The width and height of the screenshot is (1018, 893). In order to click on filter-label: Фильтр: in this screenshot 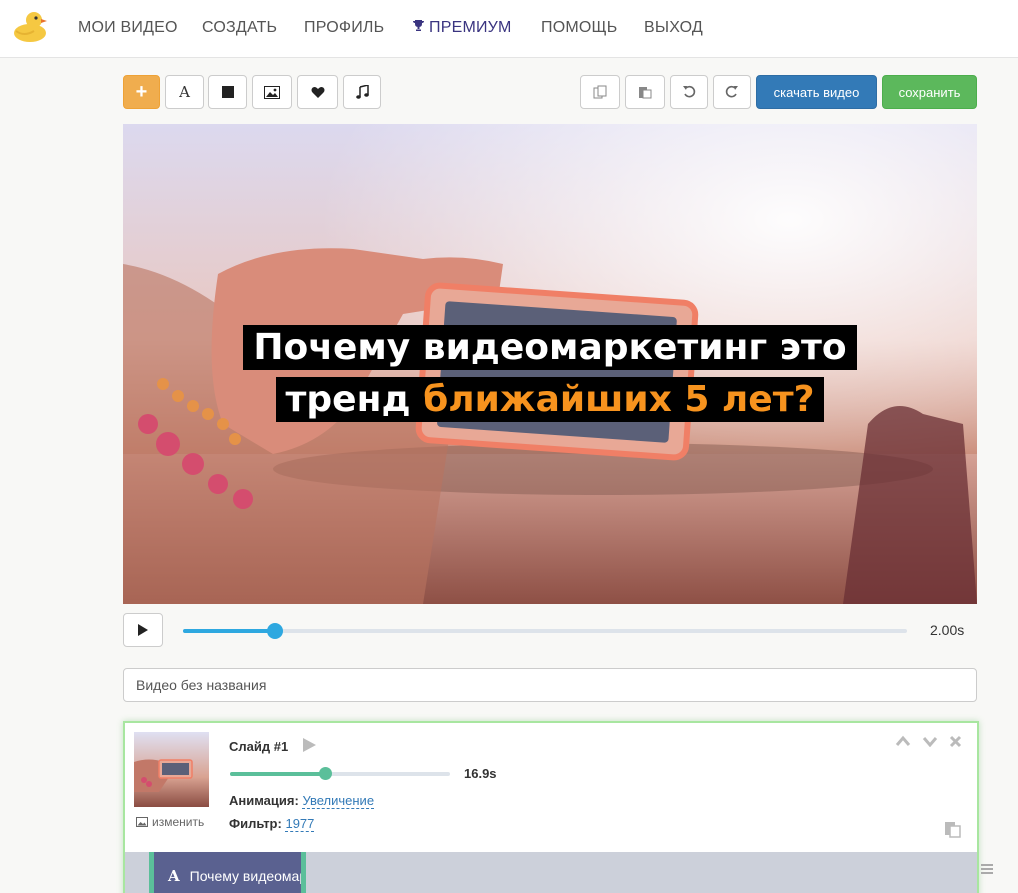, I will do `click(255, 823)`.